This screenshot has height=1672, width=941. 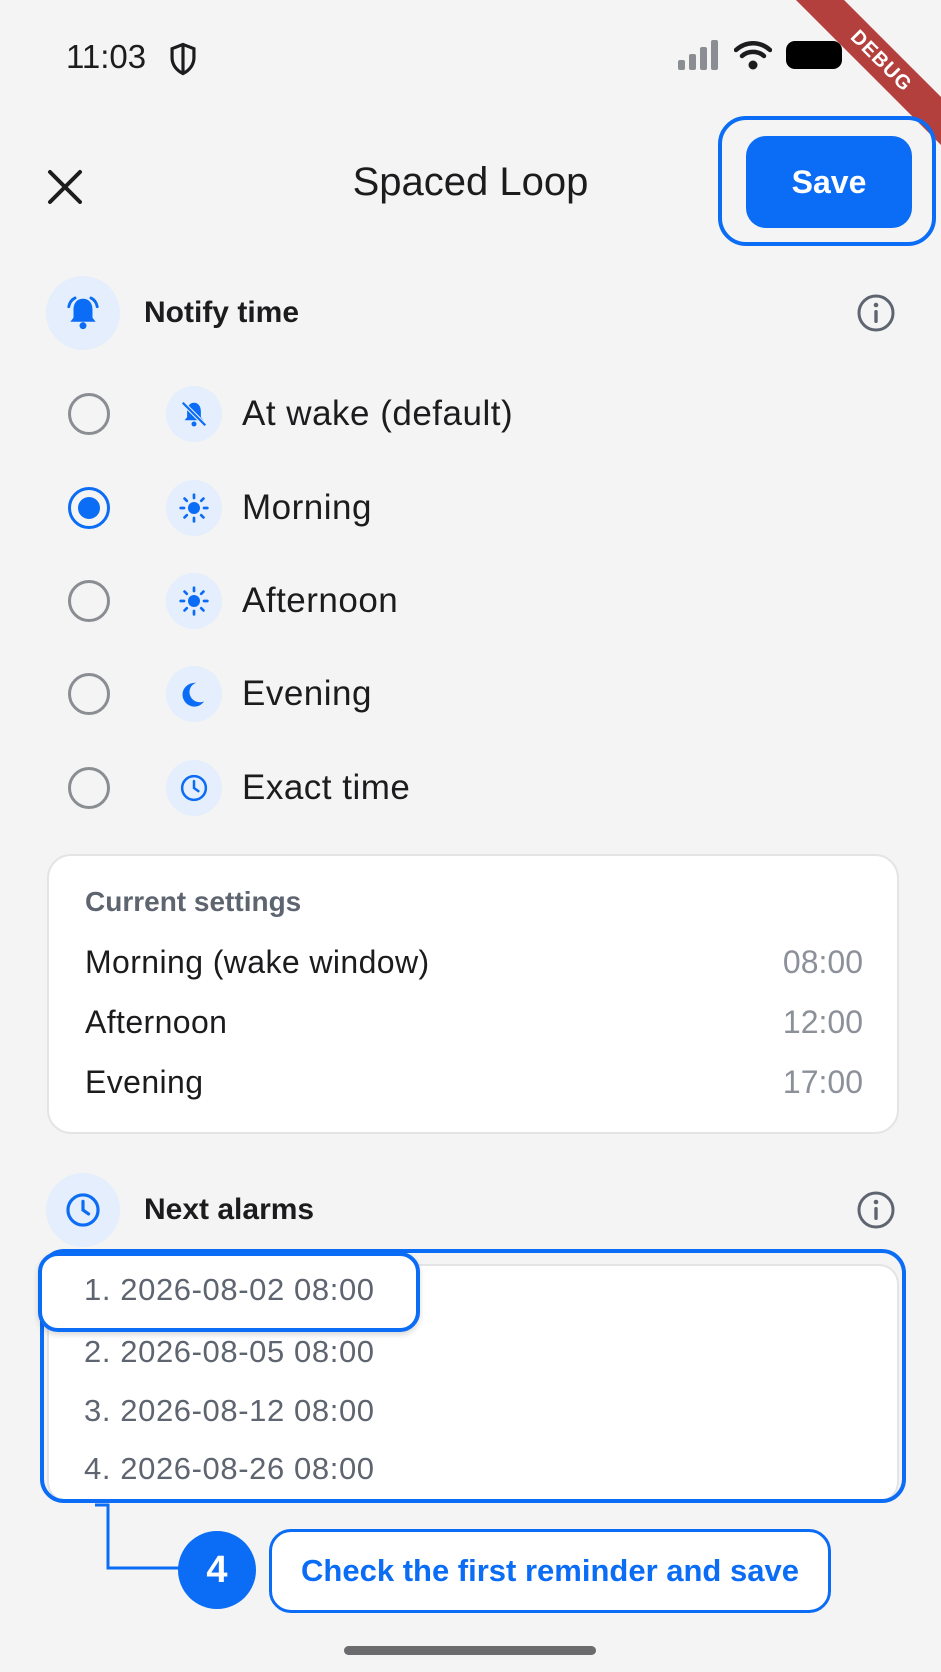 I want to click on tutorial-step-badge: 4, so click(x=217, y=1570).